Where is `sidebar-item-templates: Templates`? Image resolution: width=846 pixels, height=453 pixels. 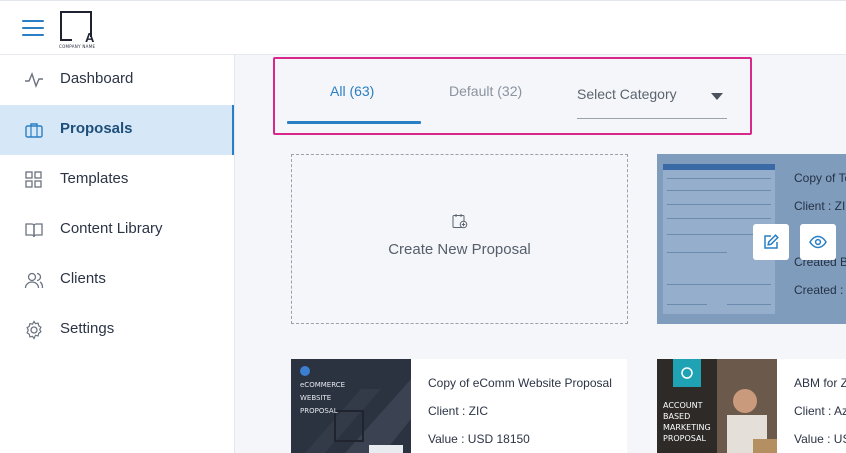 sidebar-item-templates: Templates is located at coordinates (117, 180).